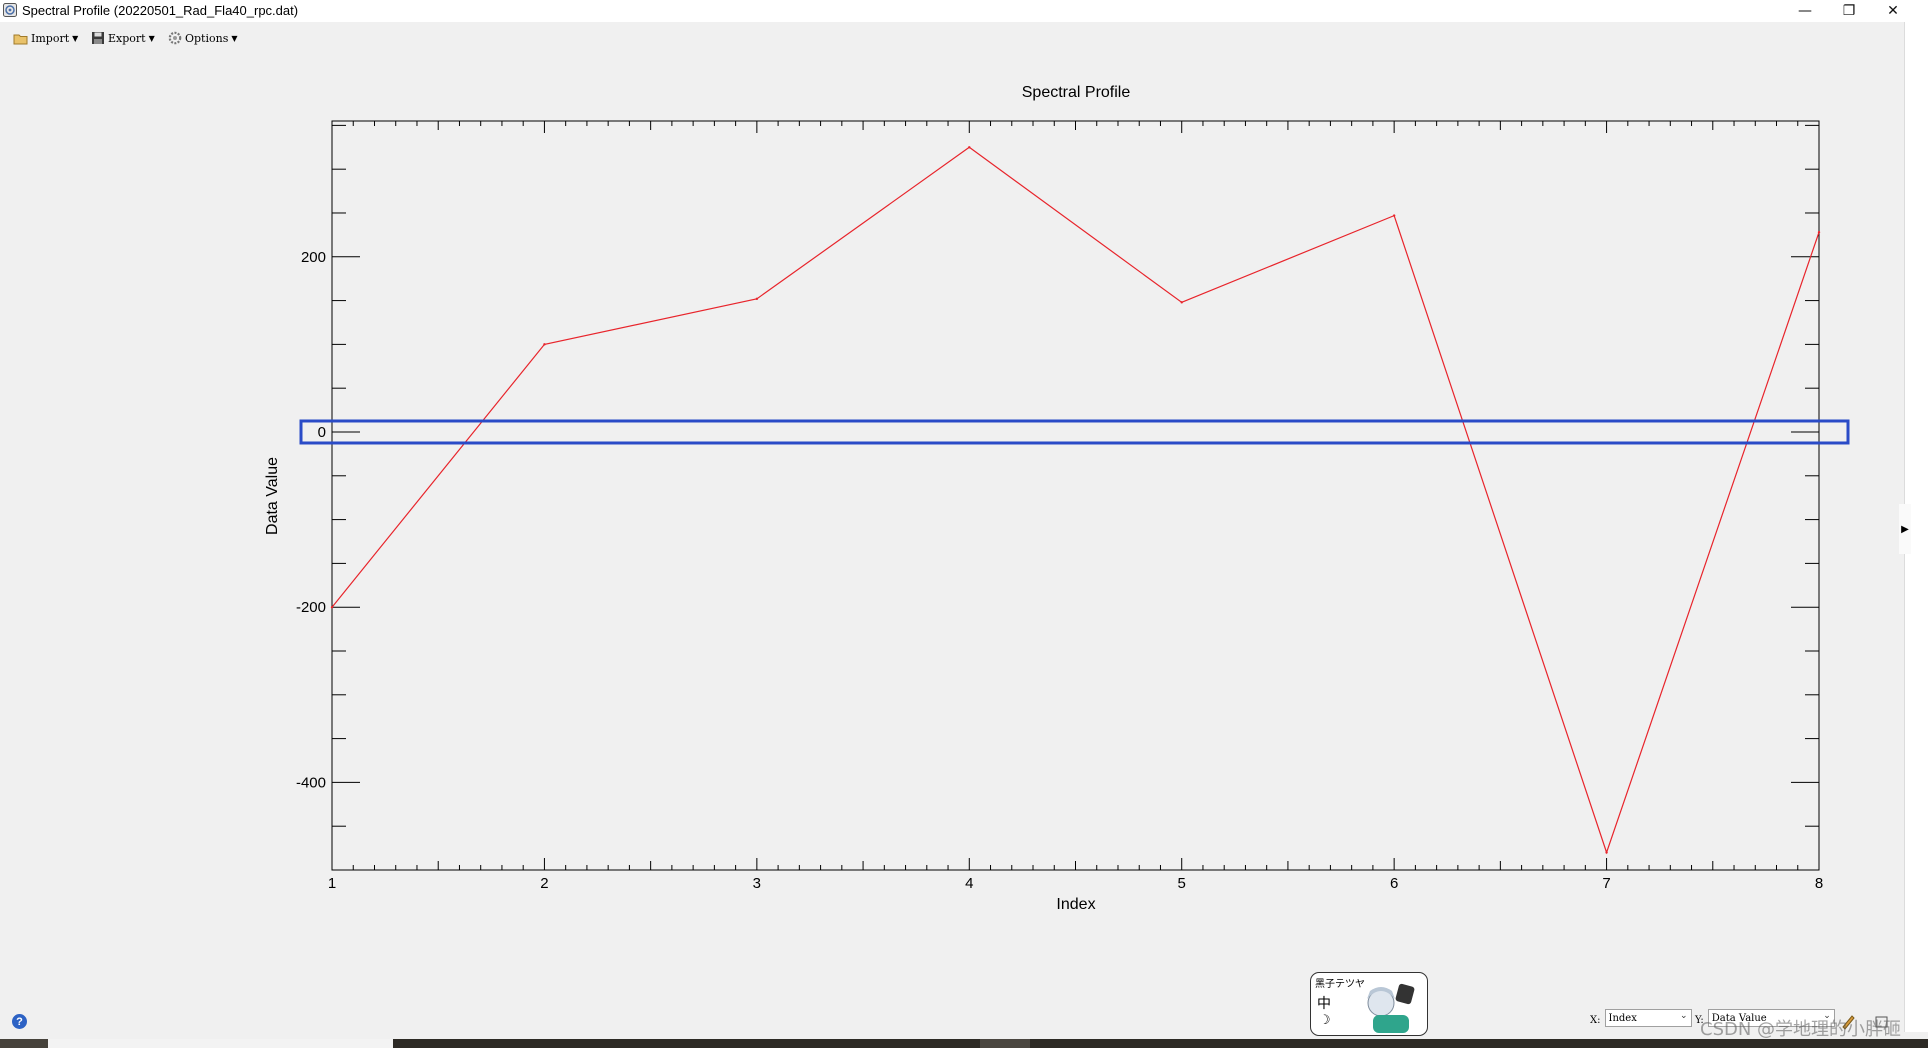 The height and width of the screenshot is (1048, 1928). Describe the element at coordinates (332, 883) in the screenshot. I see `x-tick-label: 1` at that location.